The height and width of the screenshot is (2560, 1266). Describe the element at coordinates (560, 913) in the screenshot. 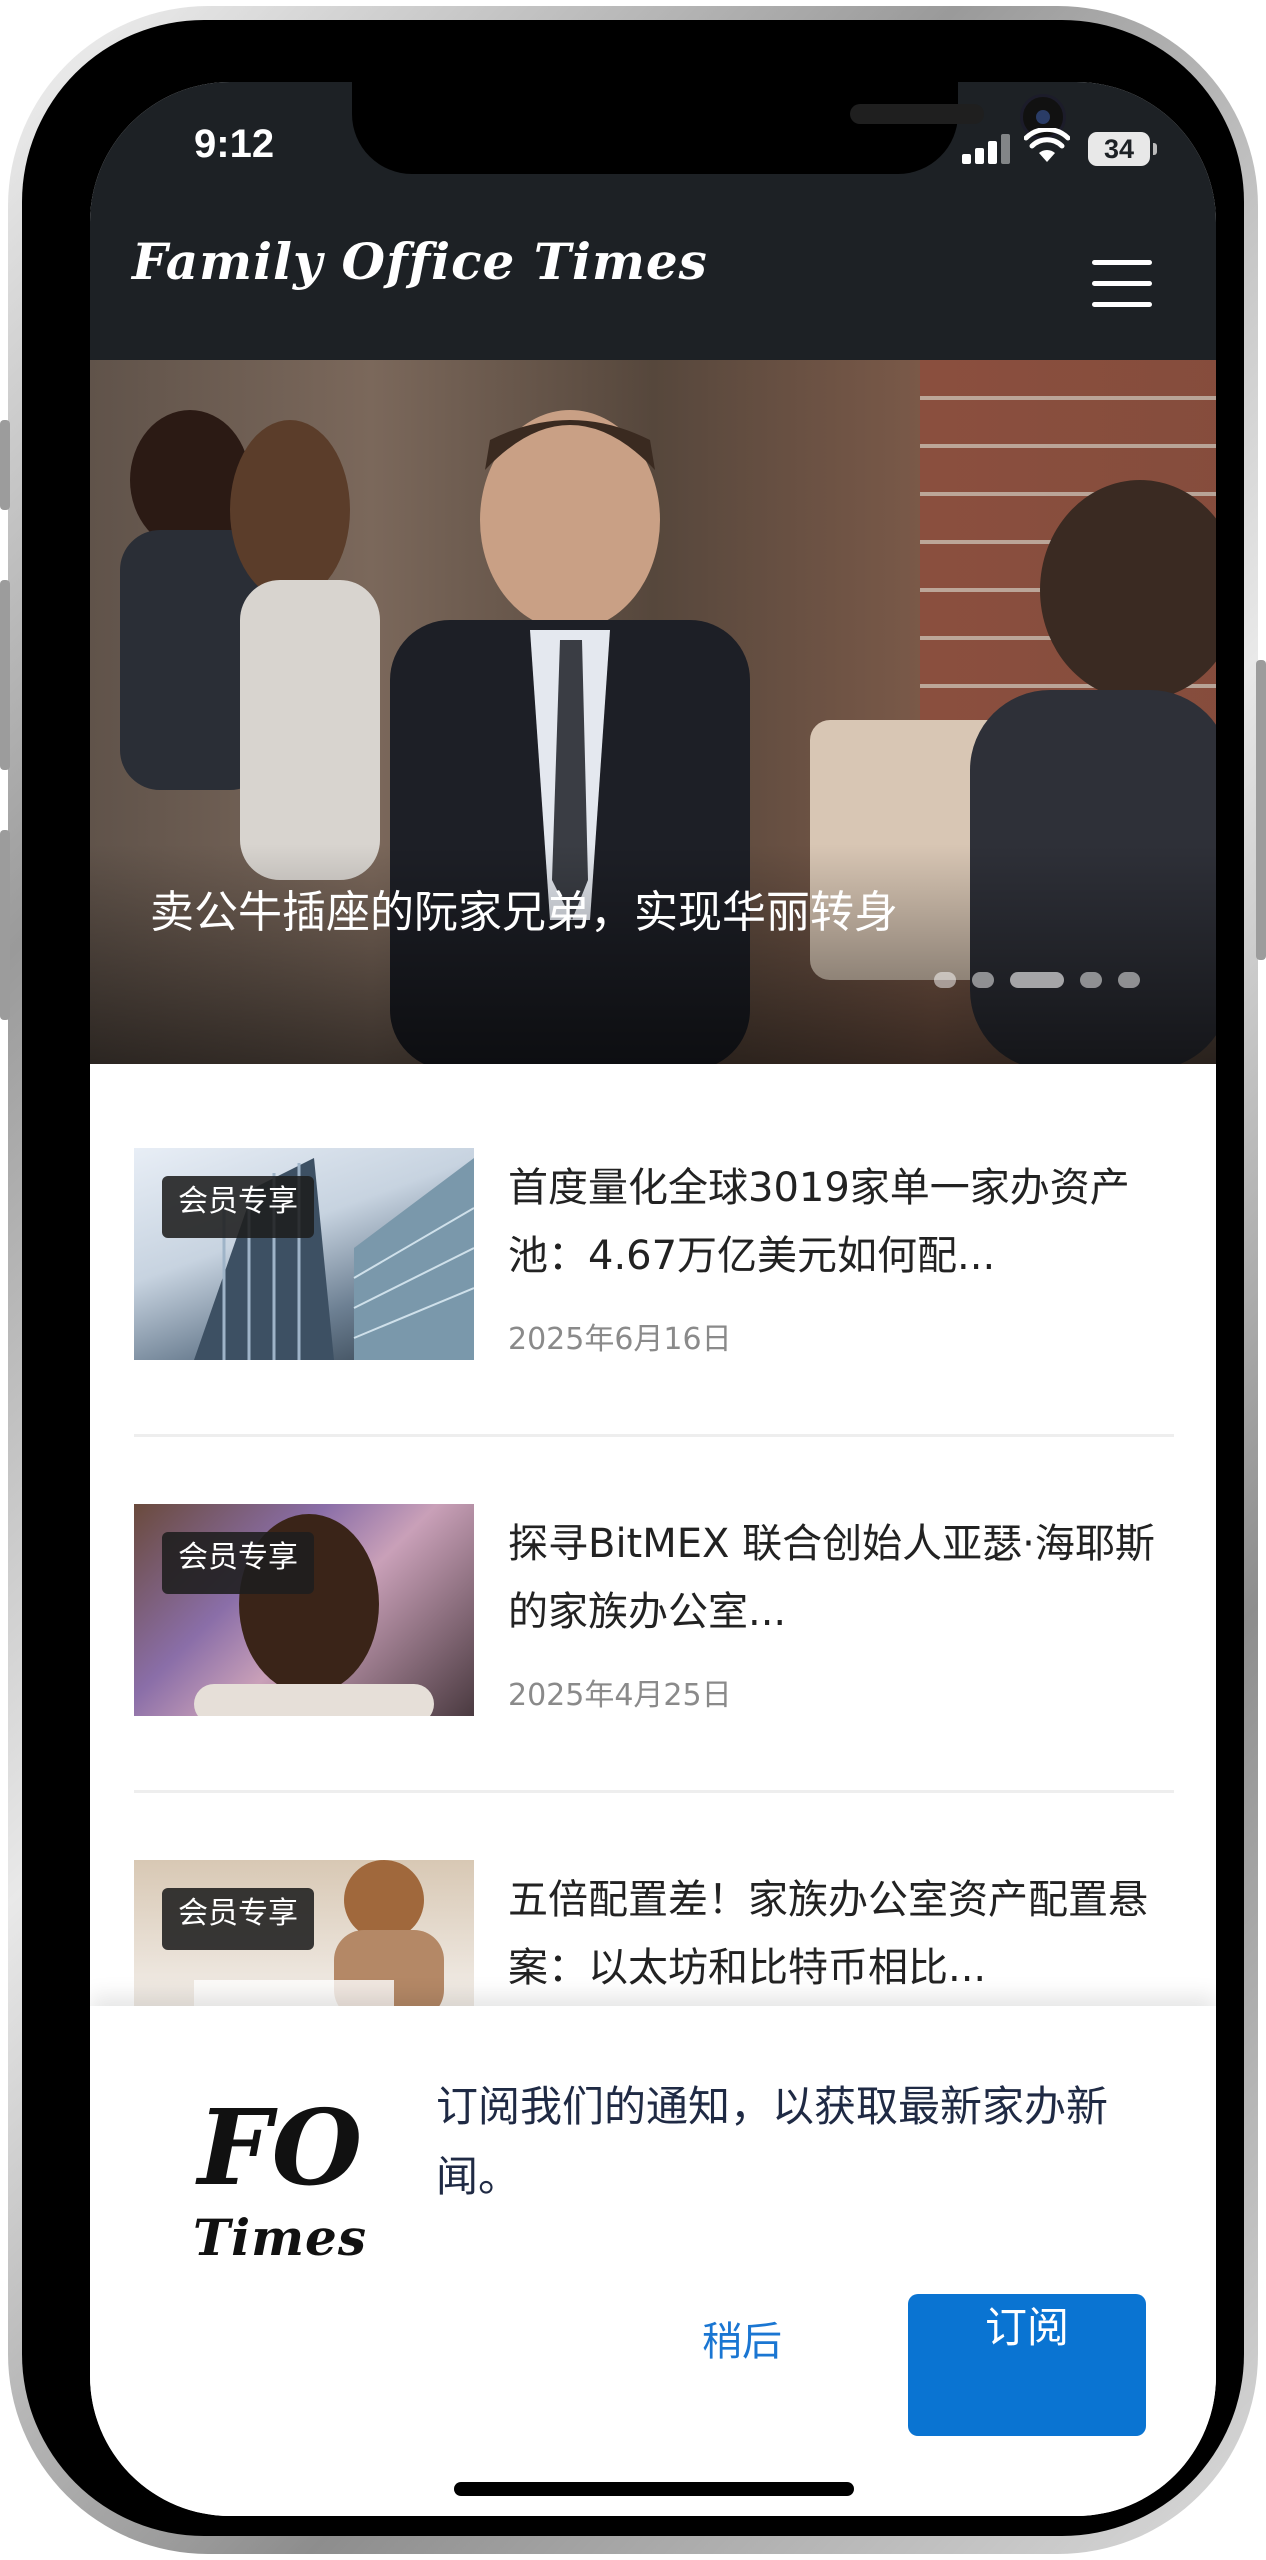

I see `hero-title: 卖公牛插座的阮家兄弟，实现华丽转身` at that location.